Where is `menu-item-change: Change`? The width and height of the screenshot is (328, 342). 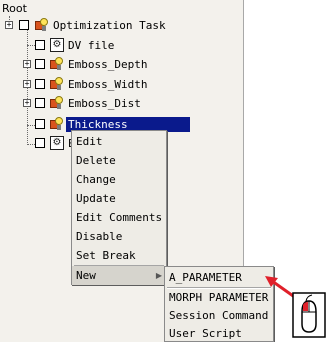 menu-item-change: Change is located at coordinates (119, 179).